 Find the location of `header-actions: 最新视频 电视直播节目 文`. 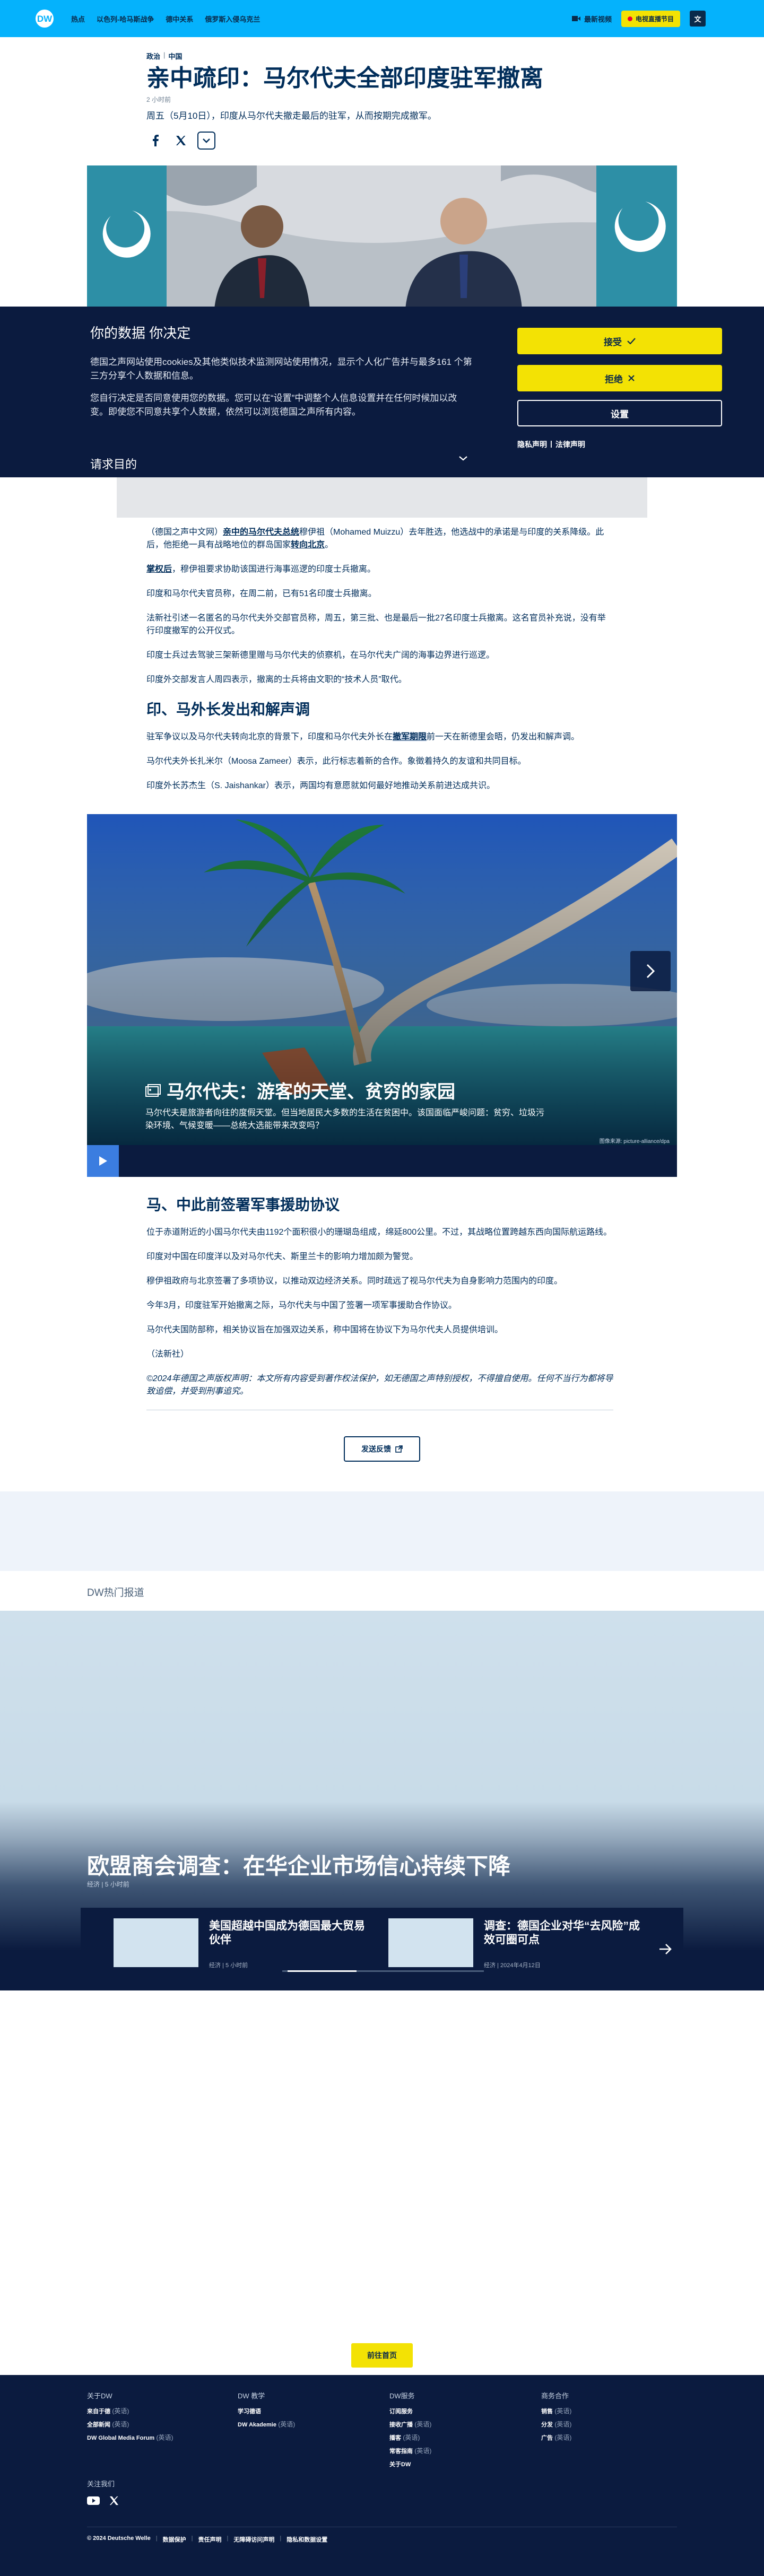

header-actions: 最新视频 电视直播节目 文 is located at coordinates (638, 18).